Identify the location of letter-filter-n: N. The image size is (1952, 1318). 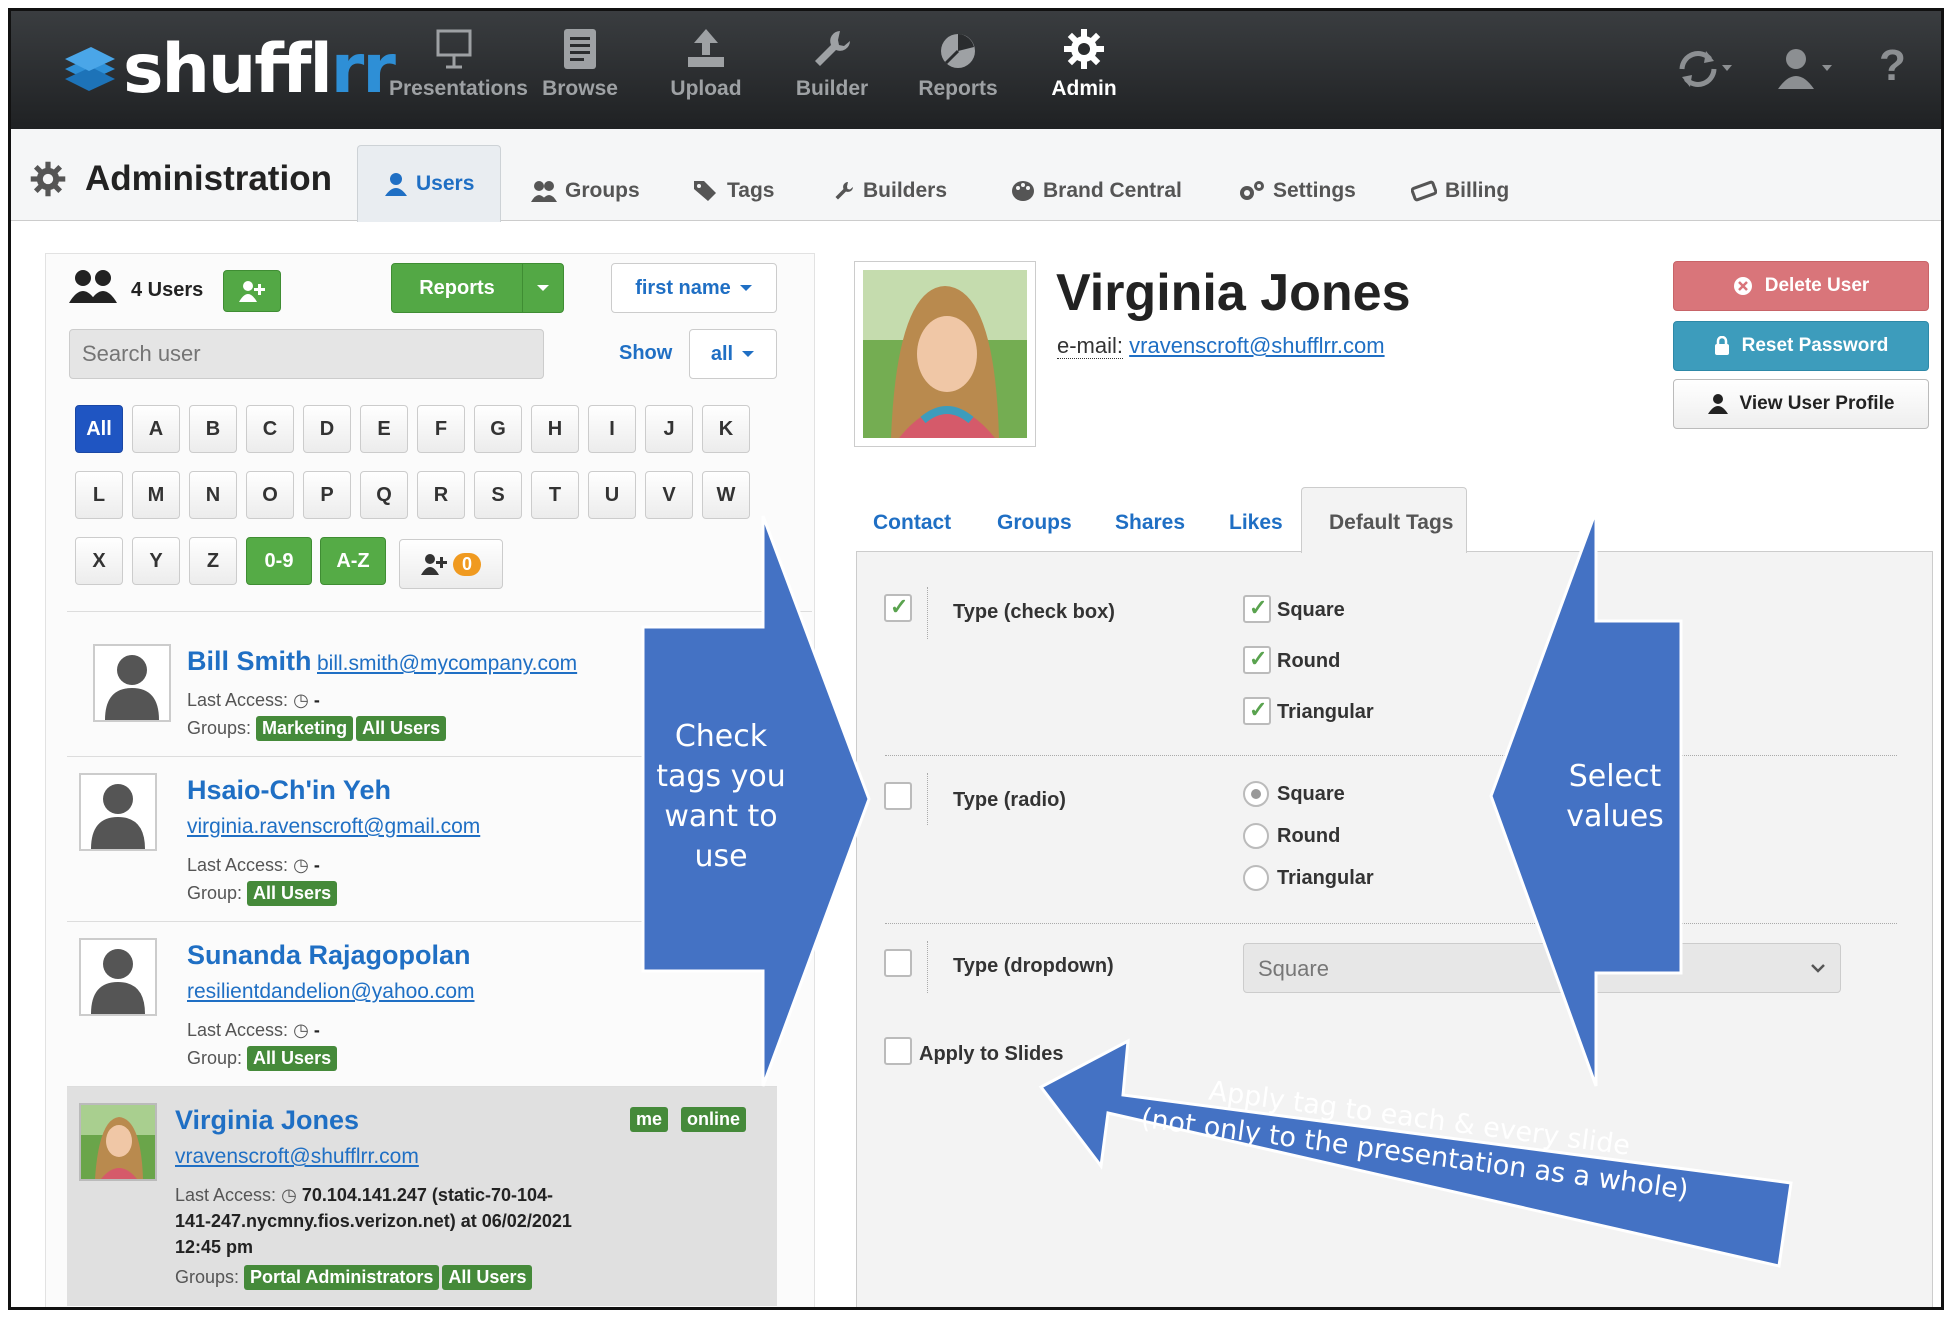
(213, 495).